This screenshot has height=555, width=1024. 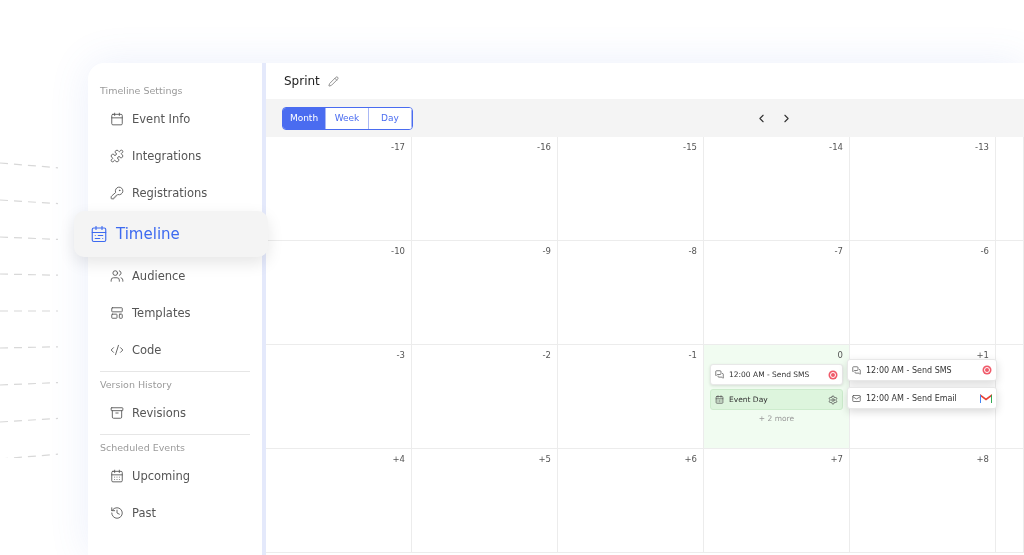 I want to click on sidebar-item: Past, so click(x=175, y=512).